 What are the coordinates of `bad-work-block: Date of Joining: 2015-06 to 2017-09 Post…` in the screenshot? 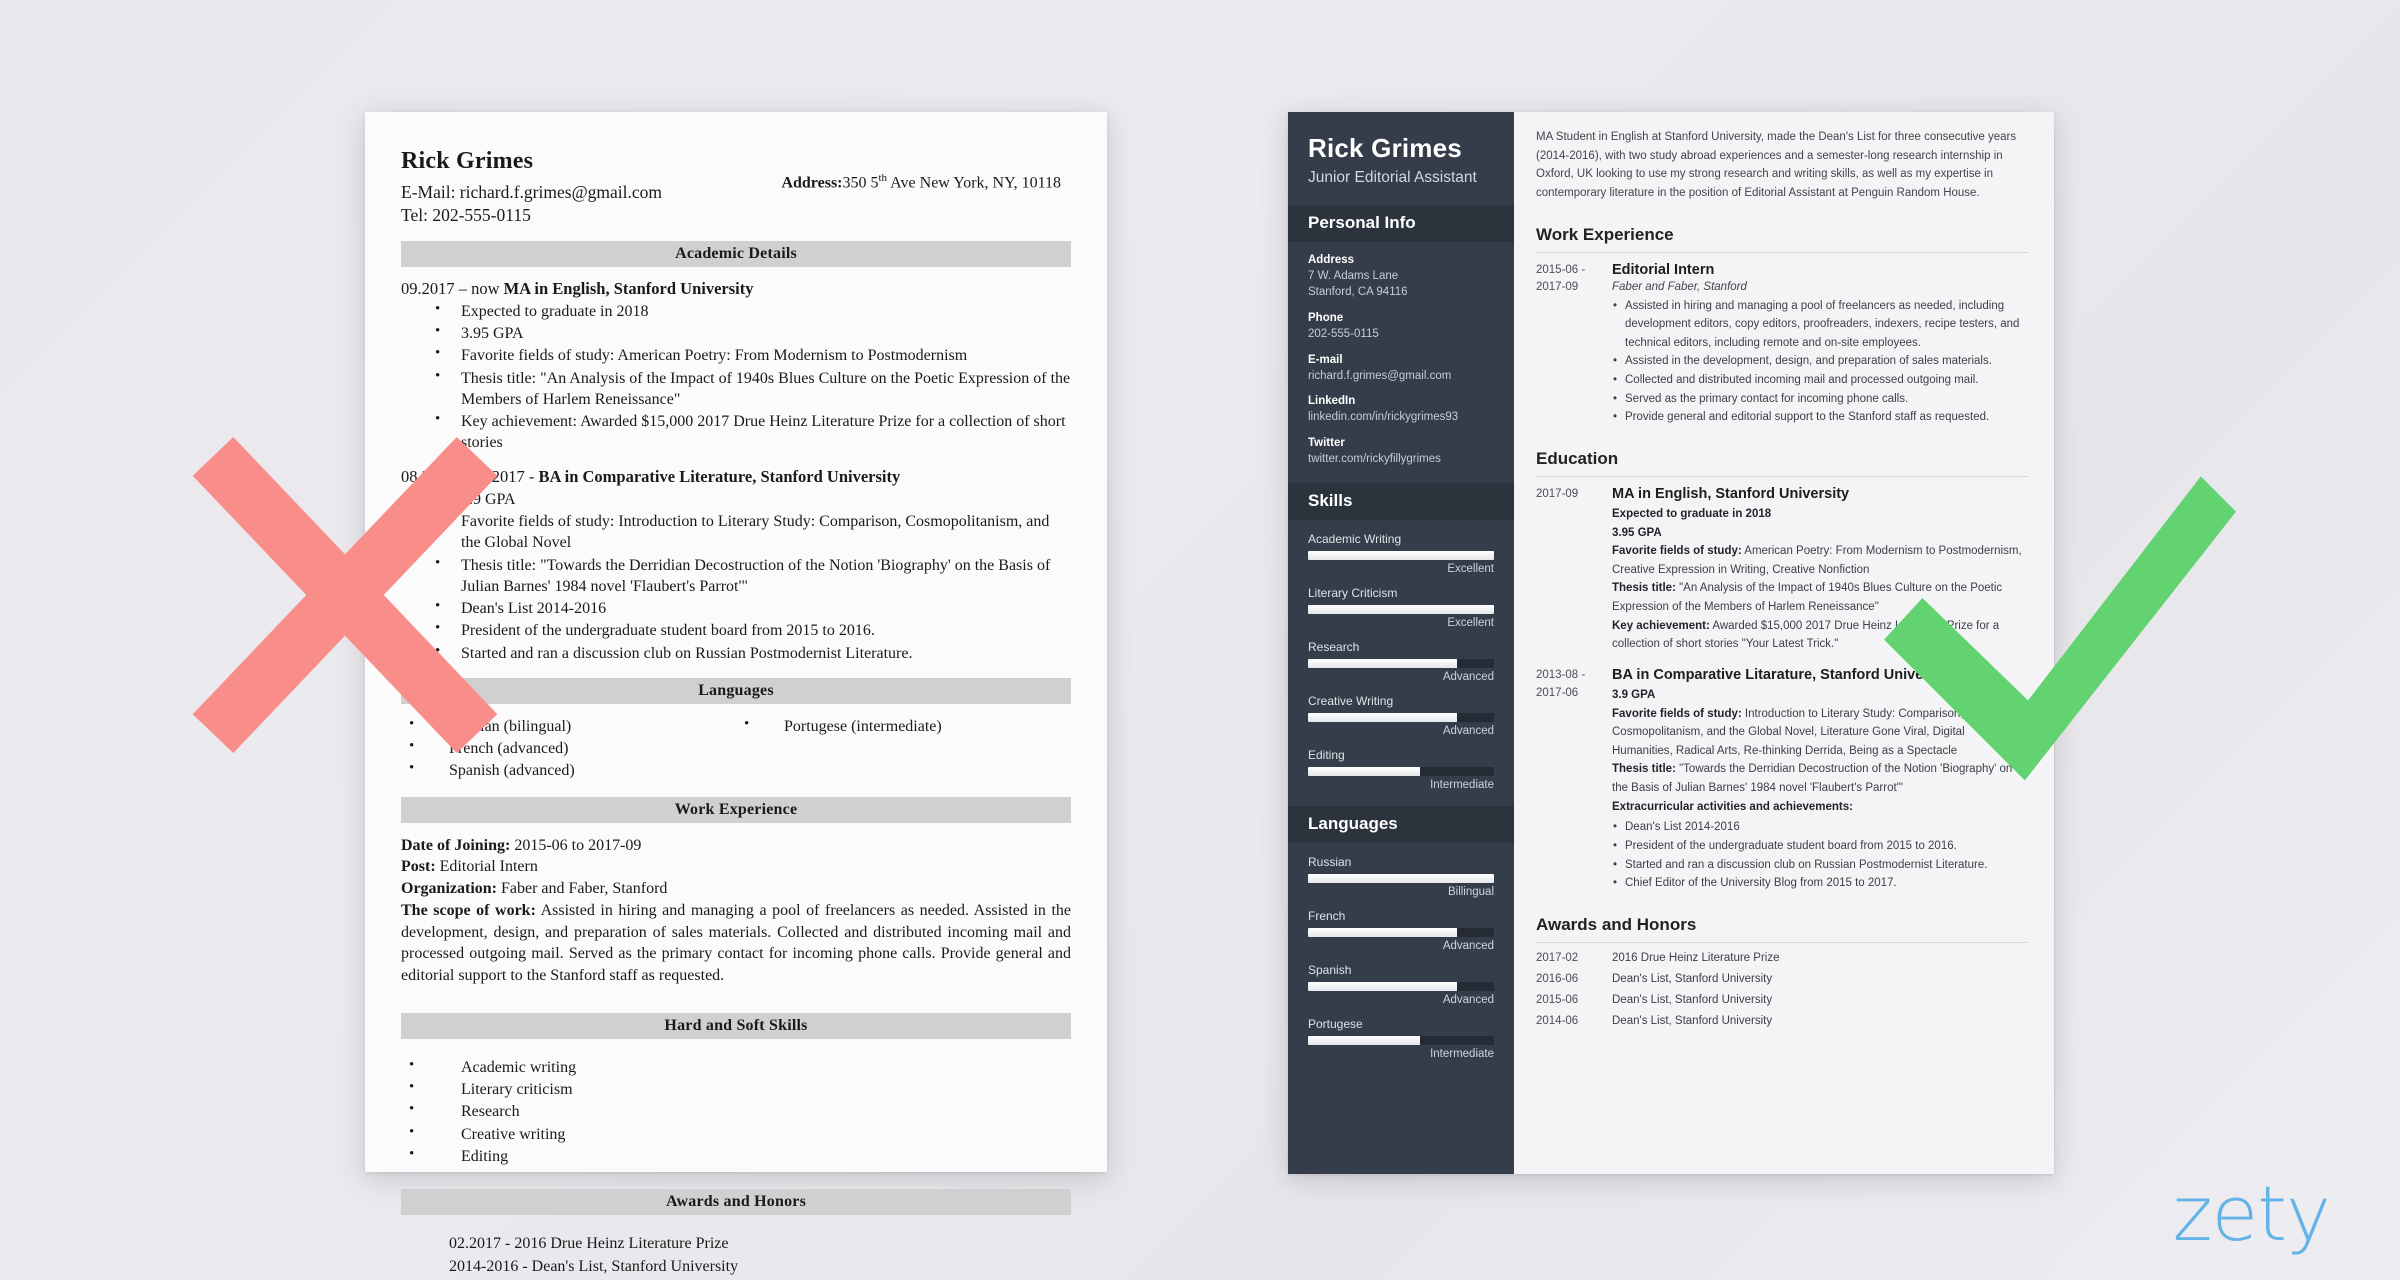 It's located at (736, 911).